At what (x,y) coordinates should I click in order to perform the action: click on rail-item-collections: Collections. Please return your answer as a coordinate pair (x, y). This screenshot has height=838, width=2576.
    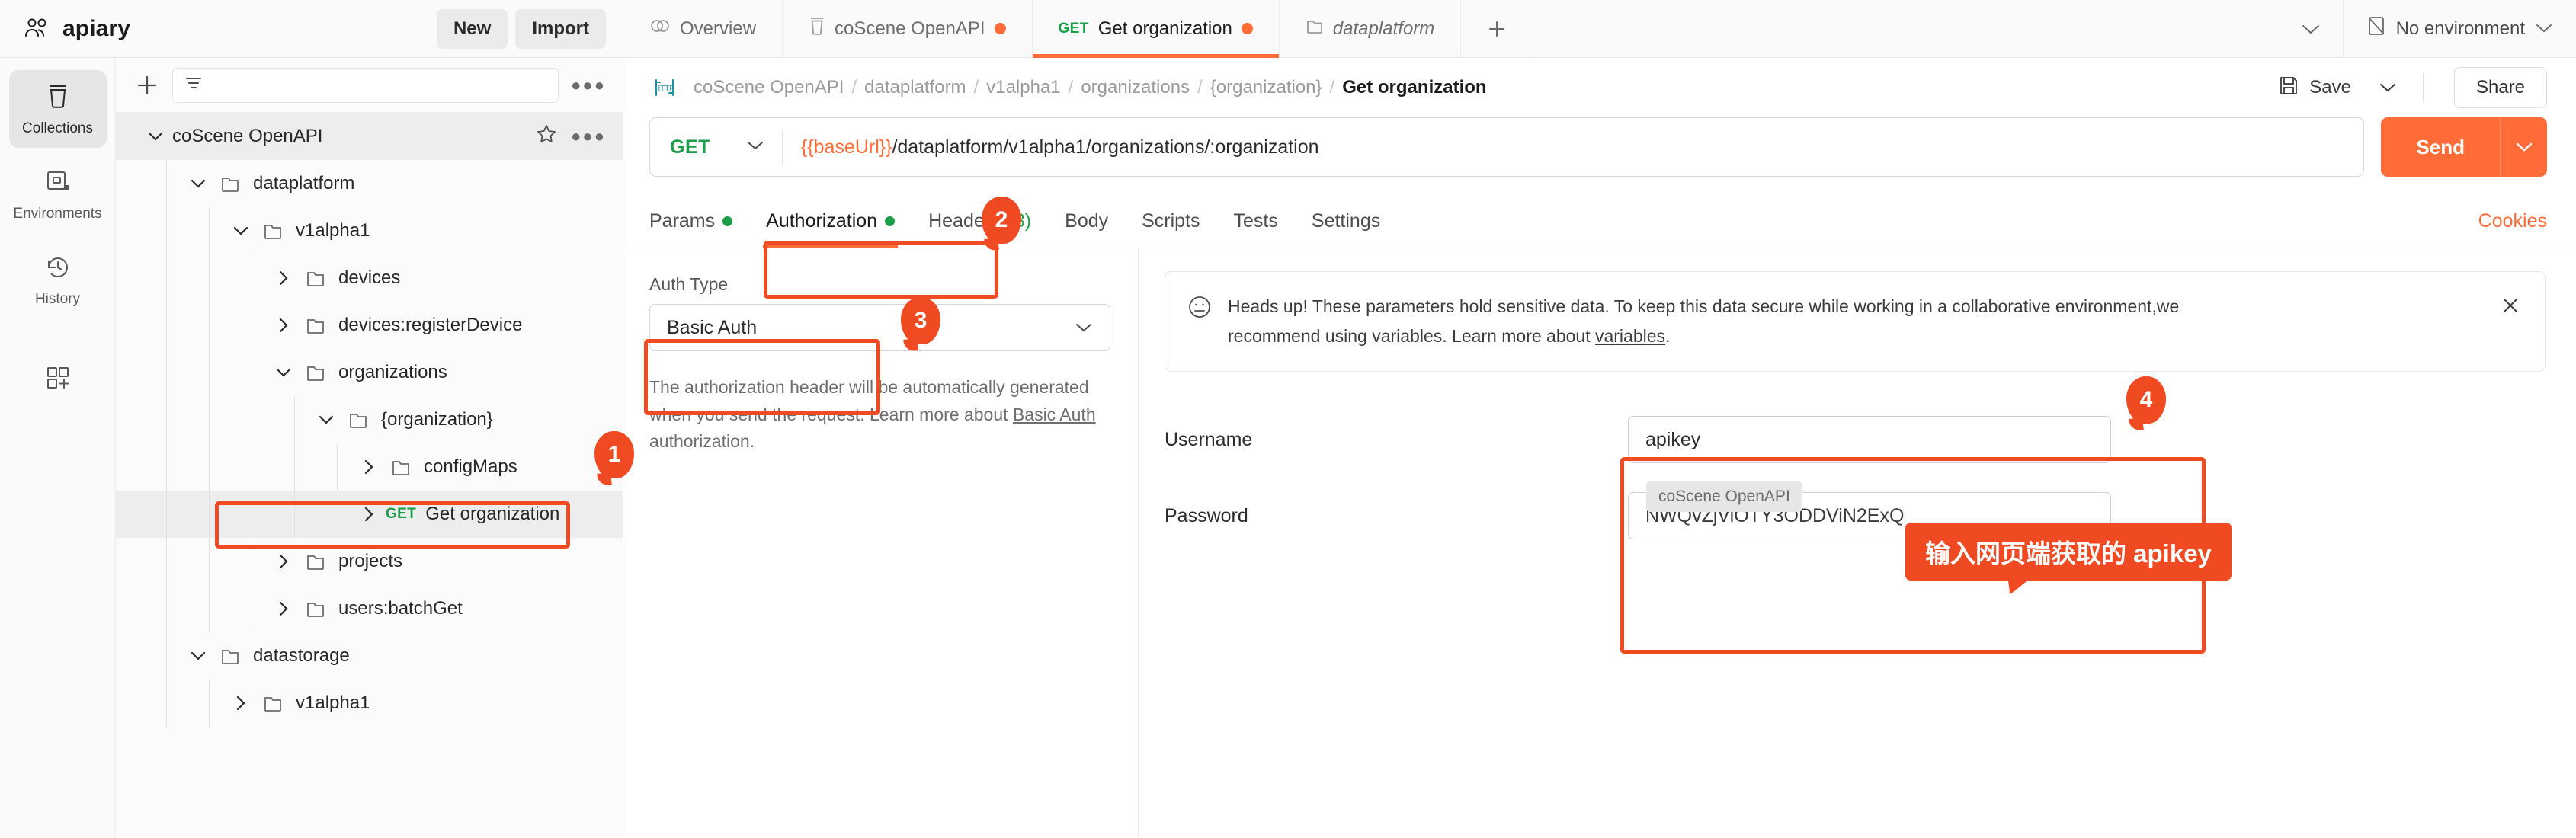
    Looking at the image, I should click on (57, 109).